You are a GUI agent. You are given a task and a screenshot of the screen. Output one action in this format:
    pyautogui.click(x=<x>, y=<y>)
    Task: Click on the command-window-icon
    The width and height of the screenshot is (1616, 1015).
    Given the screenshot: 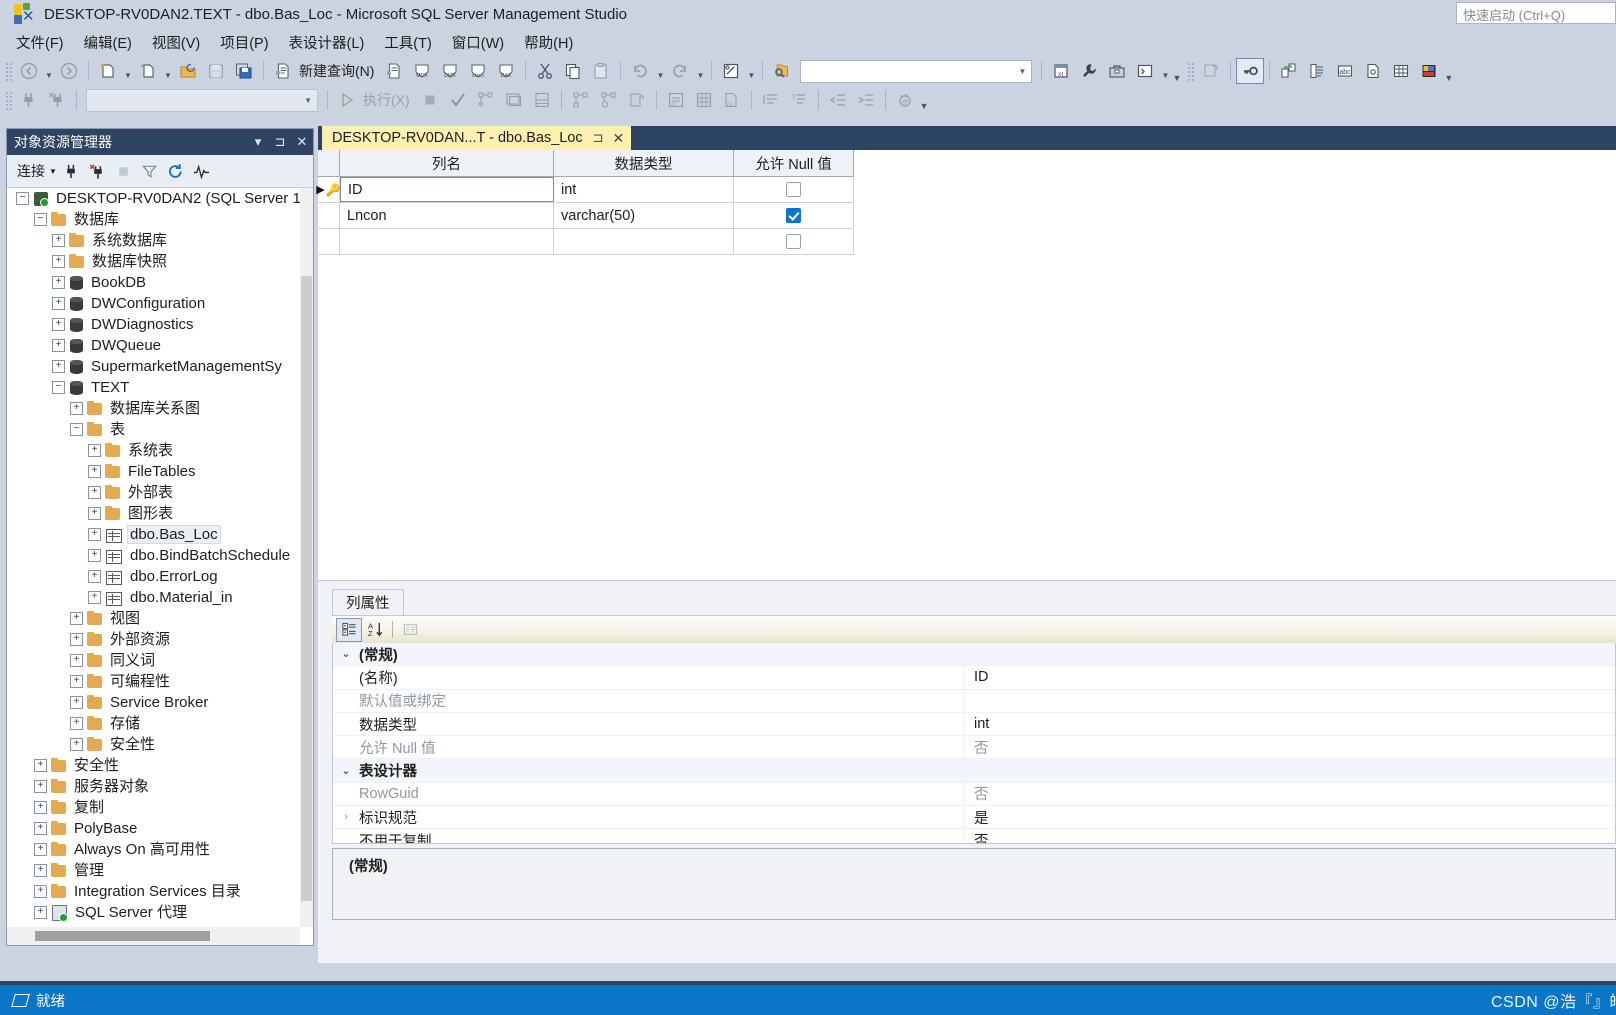 What is the action you would take?
    pyautogui.click(x=1145, y=71)
    